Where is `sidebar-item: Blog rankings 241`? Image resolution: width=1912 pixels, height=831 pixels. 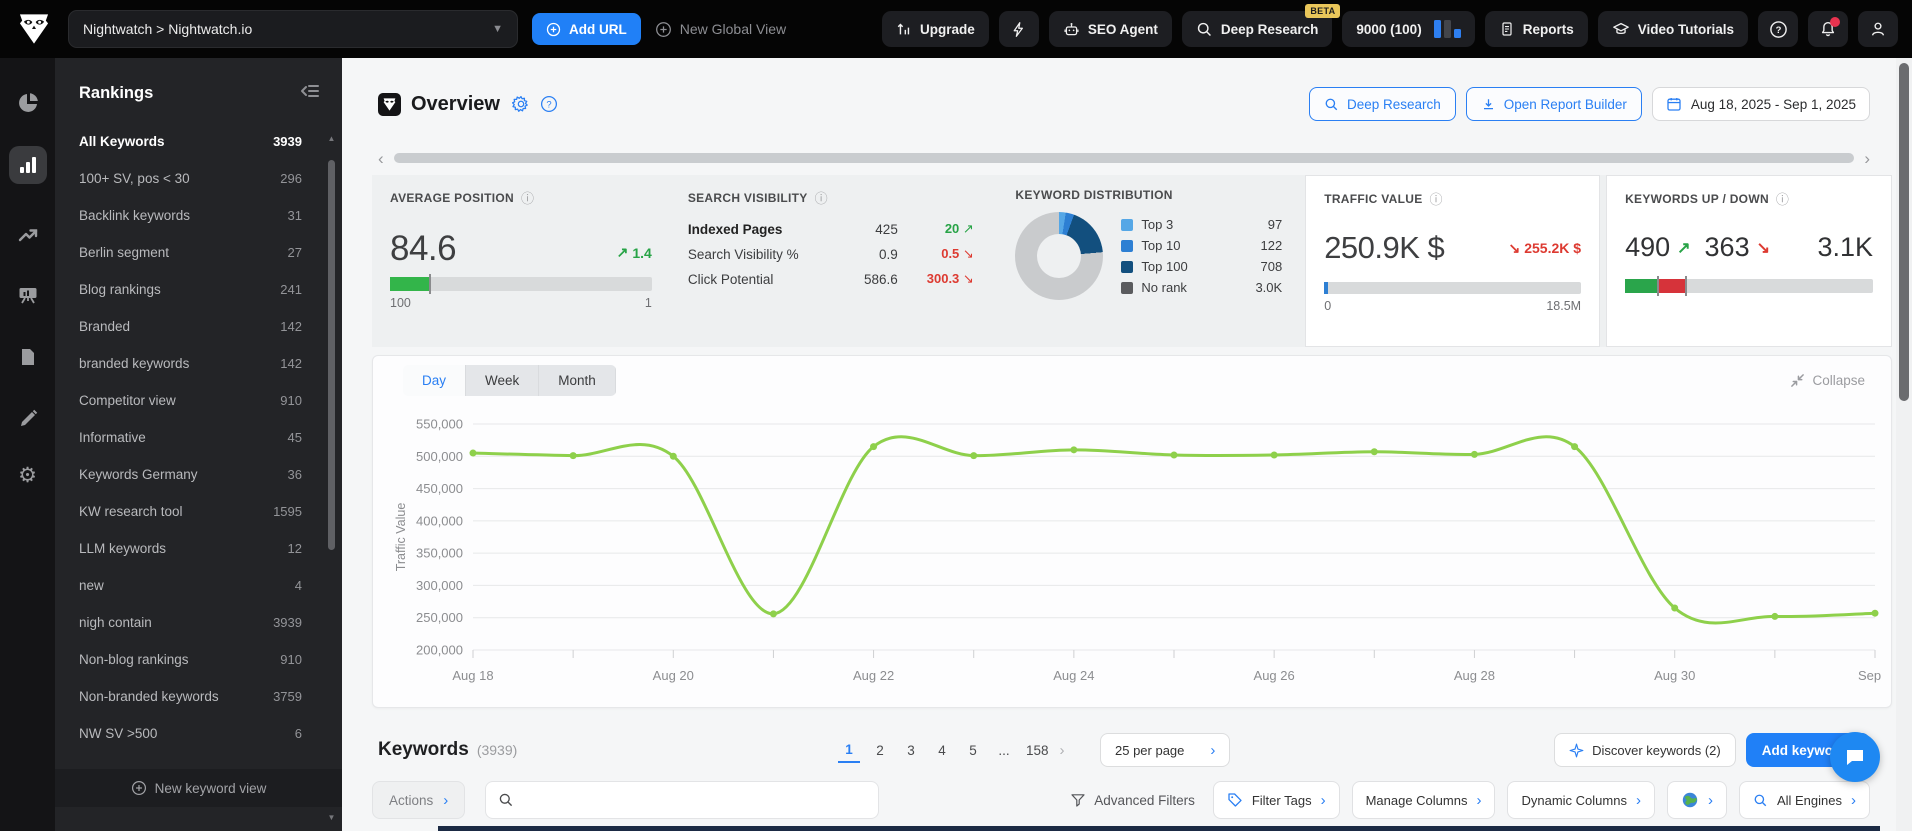
sidebar-item: Blog rankings 241 is located at coordinates (198, 289).